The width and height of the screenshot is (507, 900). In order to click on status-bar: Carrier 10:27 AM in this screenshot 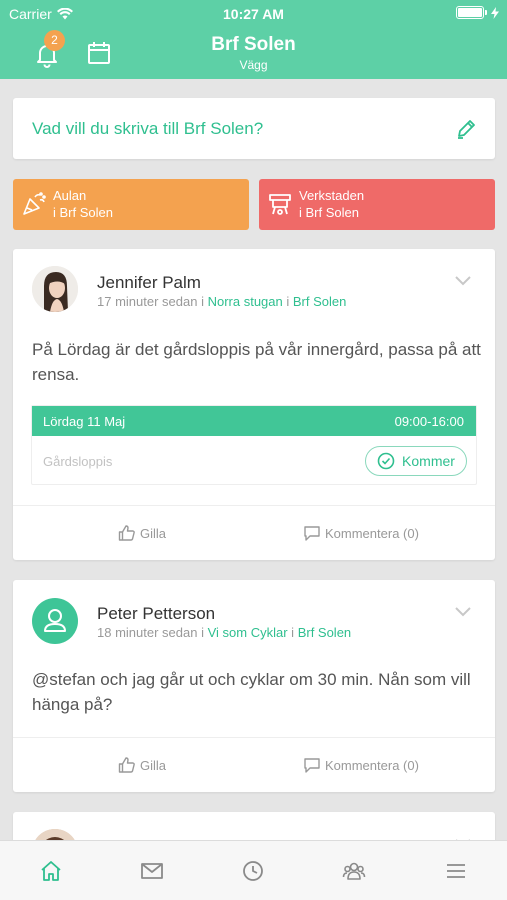, I will do `click(253, 14)`.